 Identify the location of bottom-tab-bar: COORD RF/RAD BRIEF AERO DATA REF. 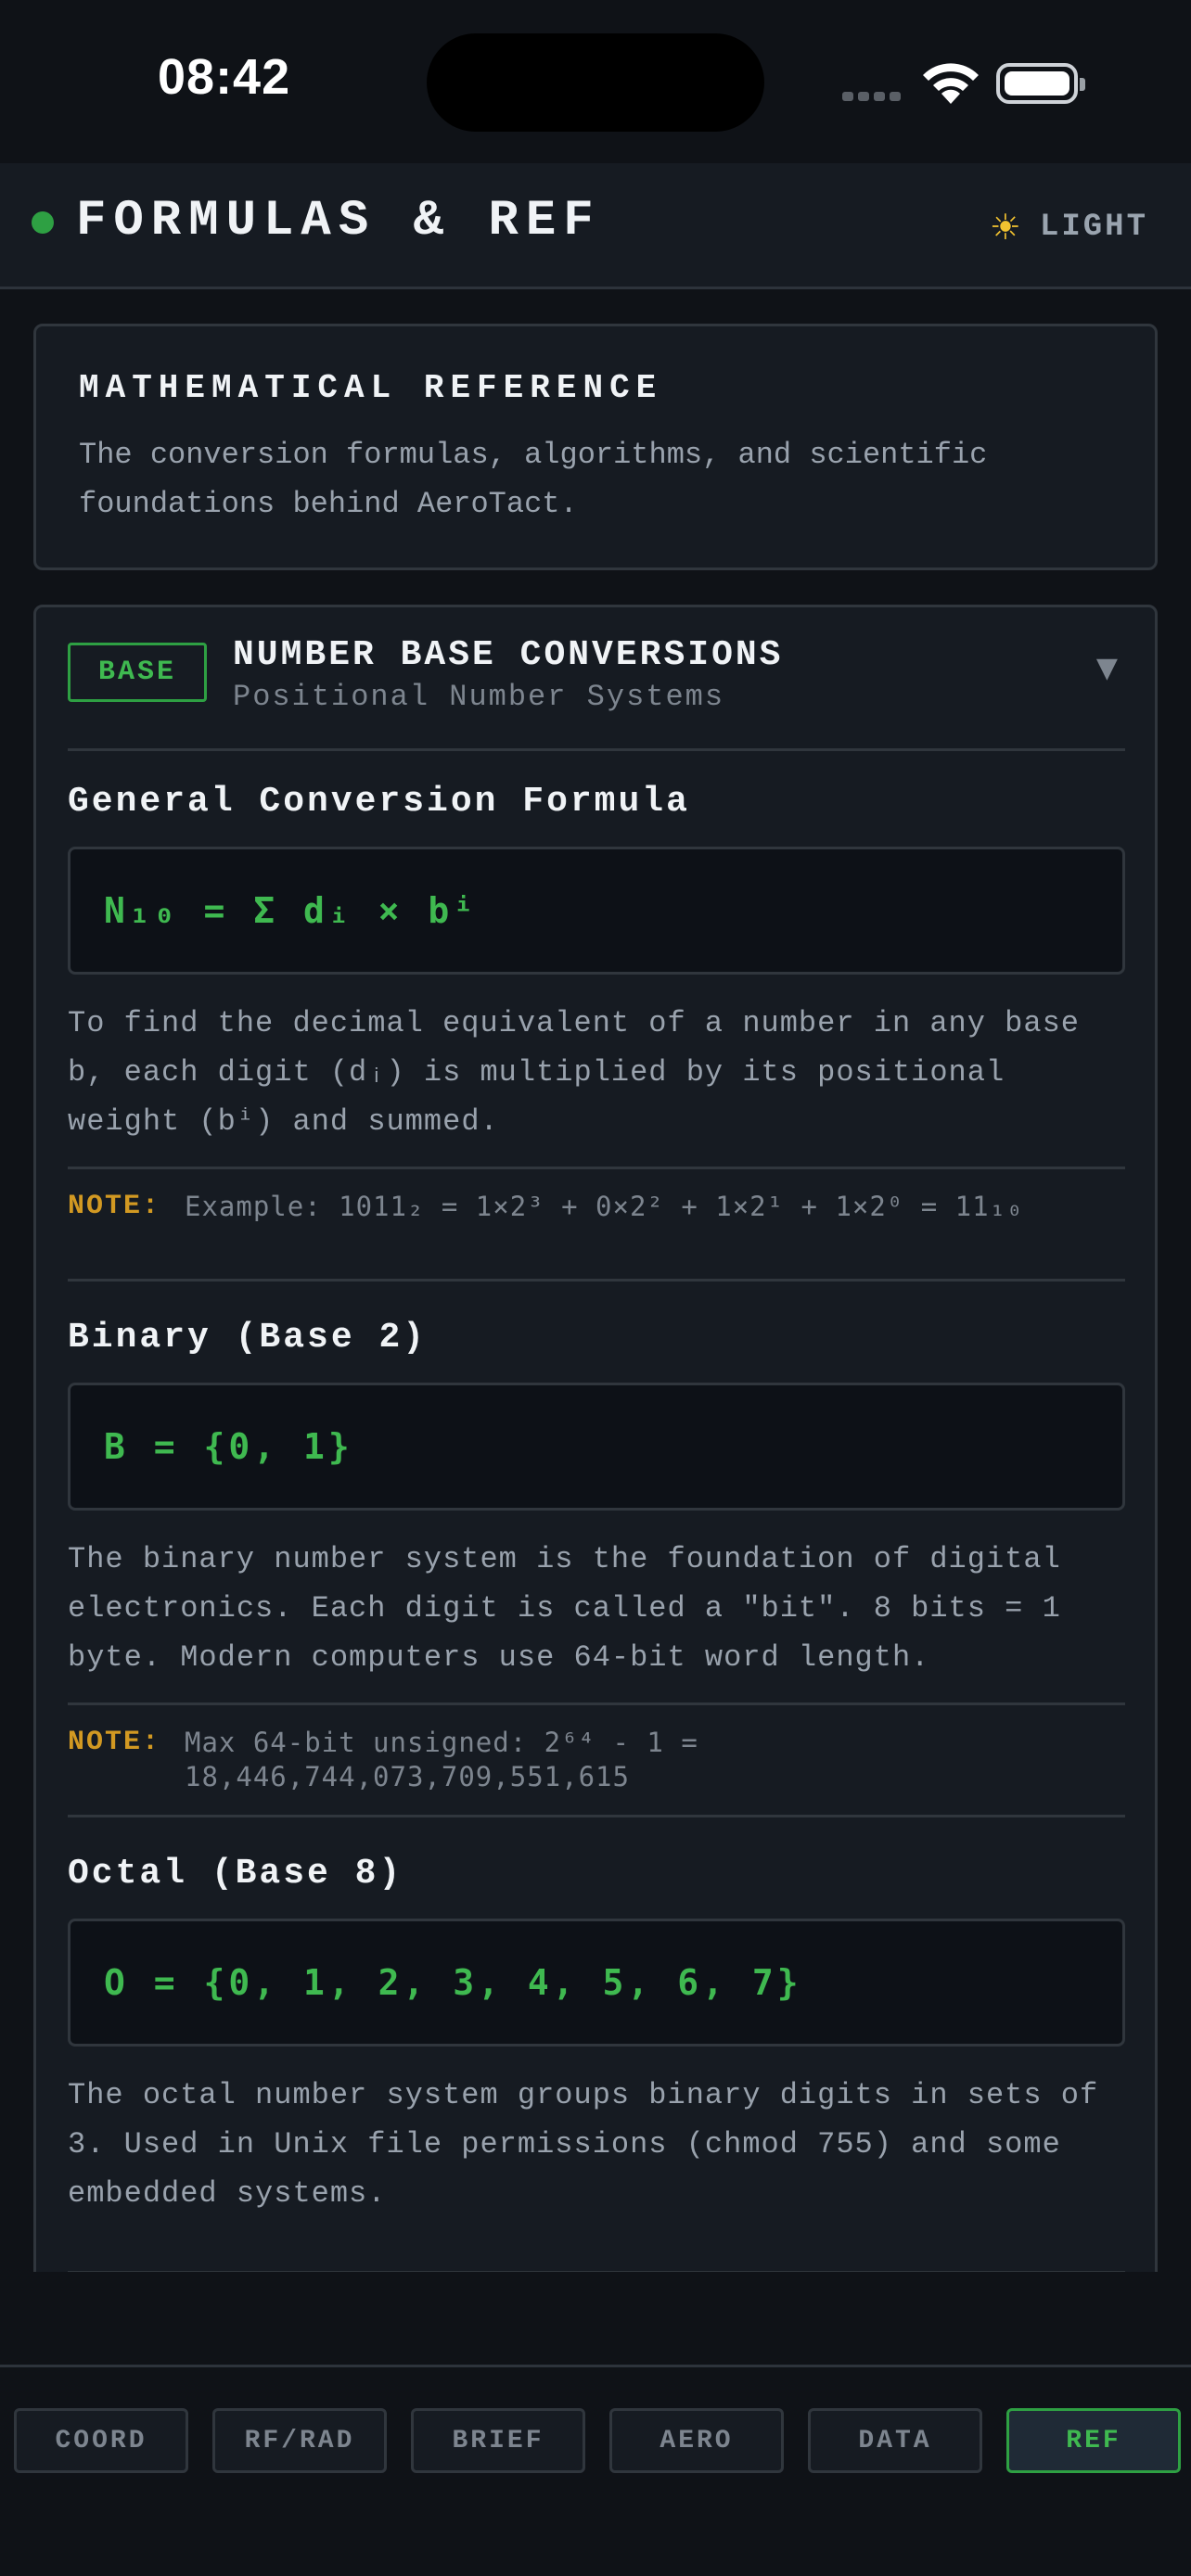
(595, 2471).